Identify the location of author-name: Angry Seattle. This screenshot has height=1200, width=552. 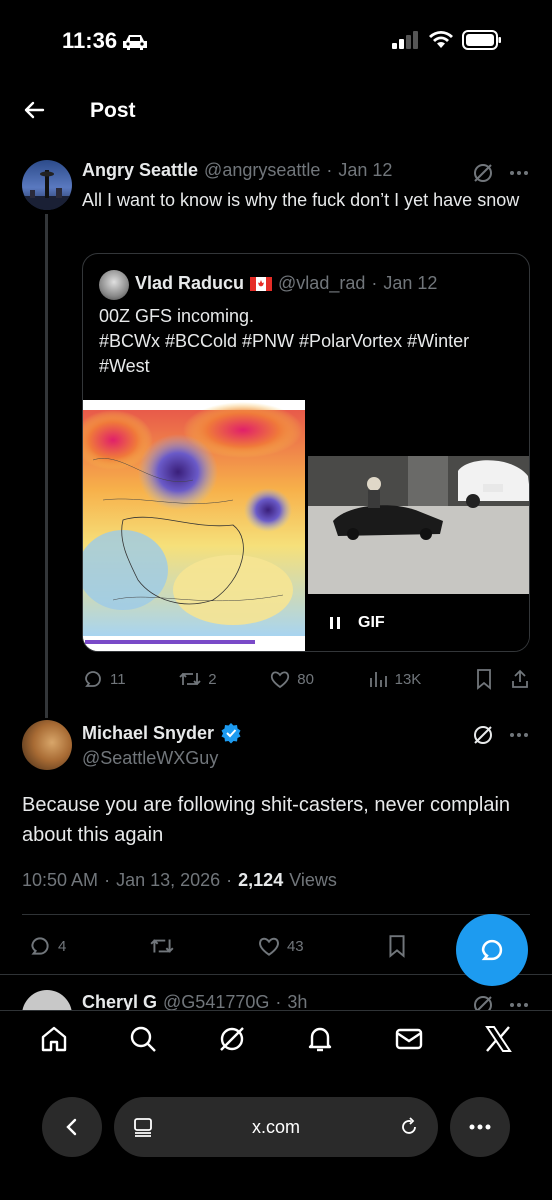
(140, 170).